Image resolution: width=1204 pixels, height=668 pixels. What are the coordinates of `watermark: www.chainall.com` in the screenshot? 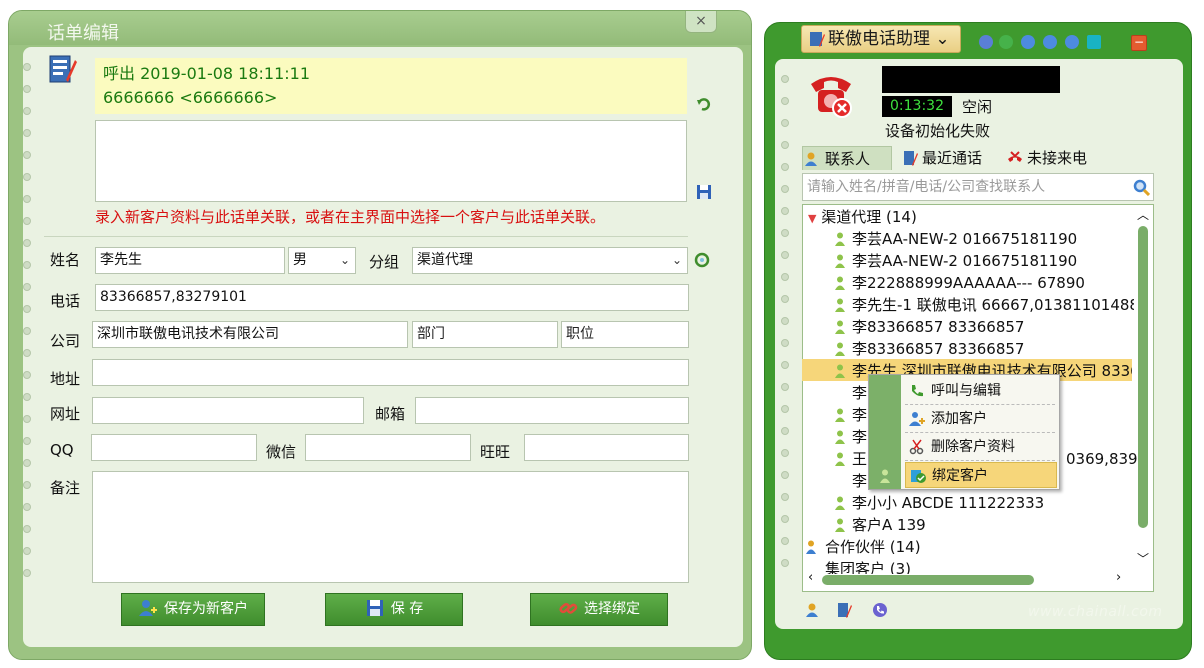 It's located at (1095, 612).